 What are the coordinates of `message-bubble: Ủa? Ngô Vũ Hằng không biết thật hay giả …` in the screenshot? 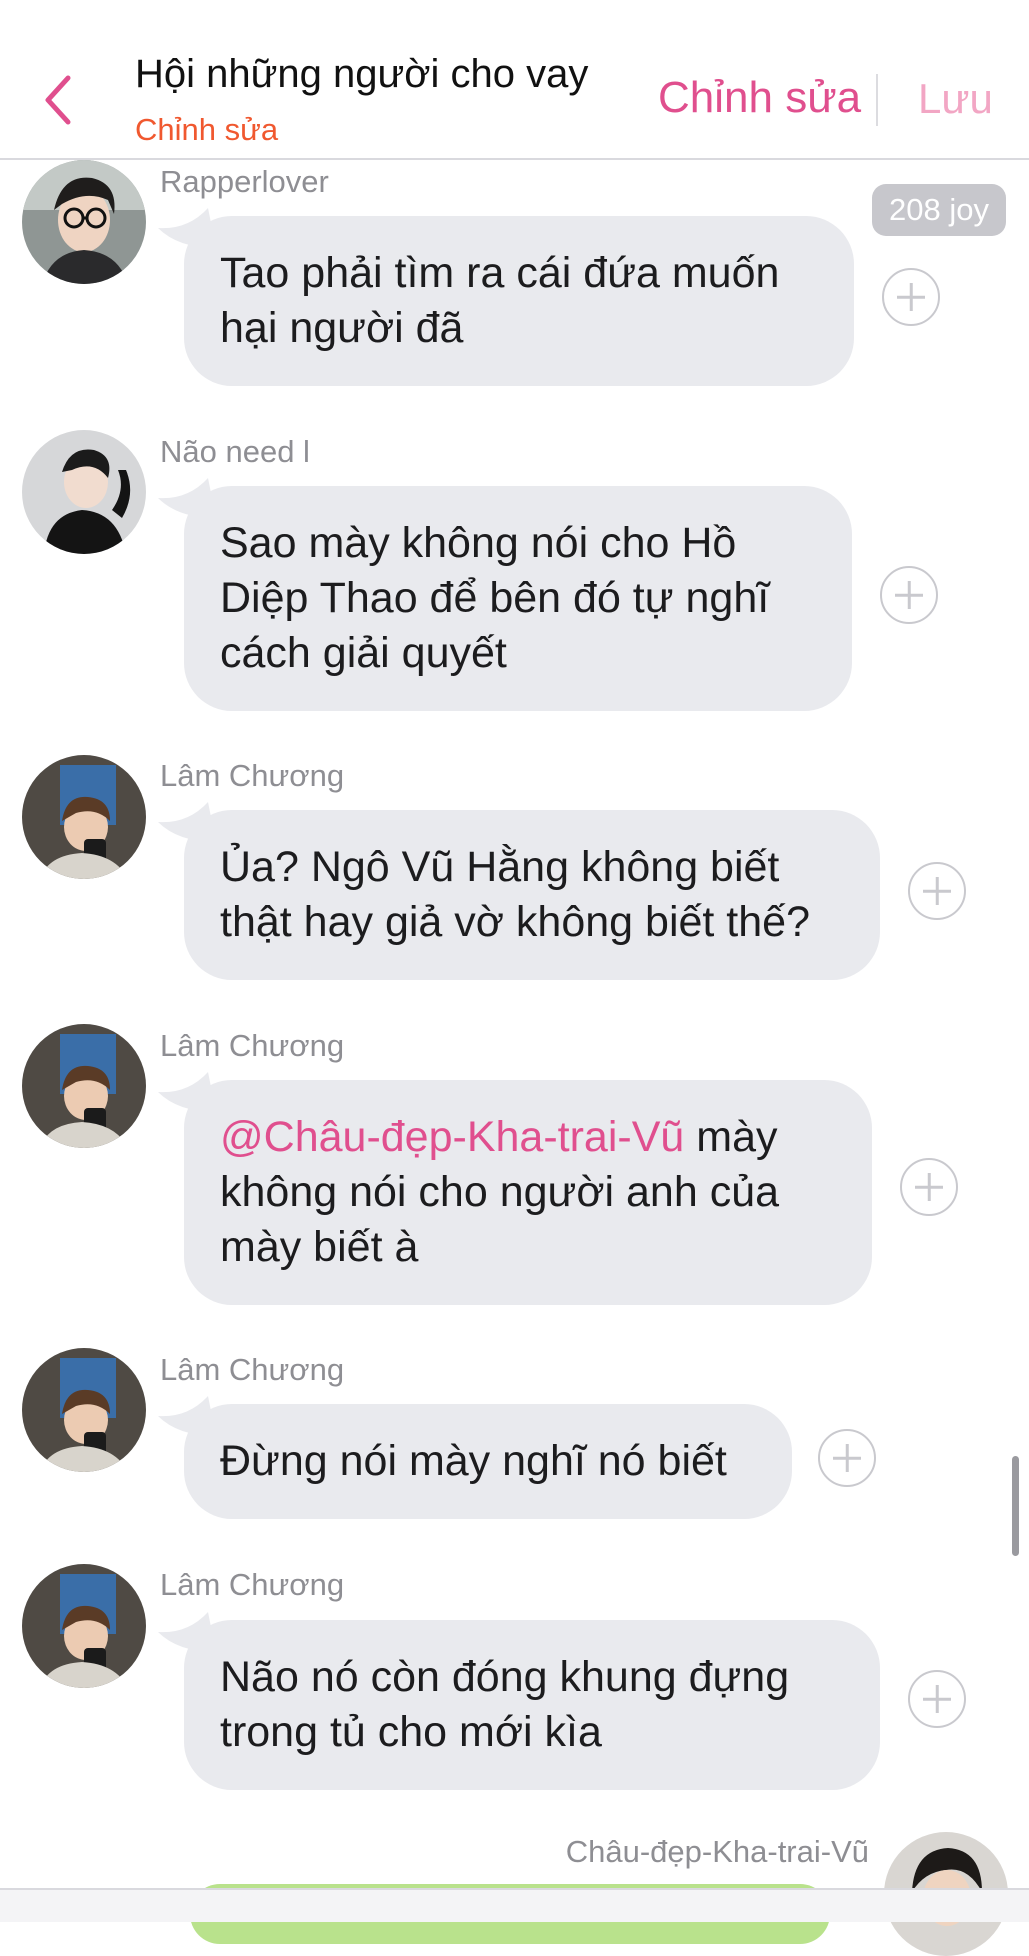 It's located at (532, 895).